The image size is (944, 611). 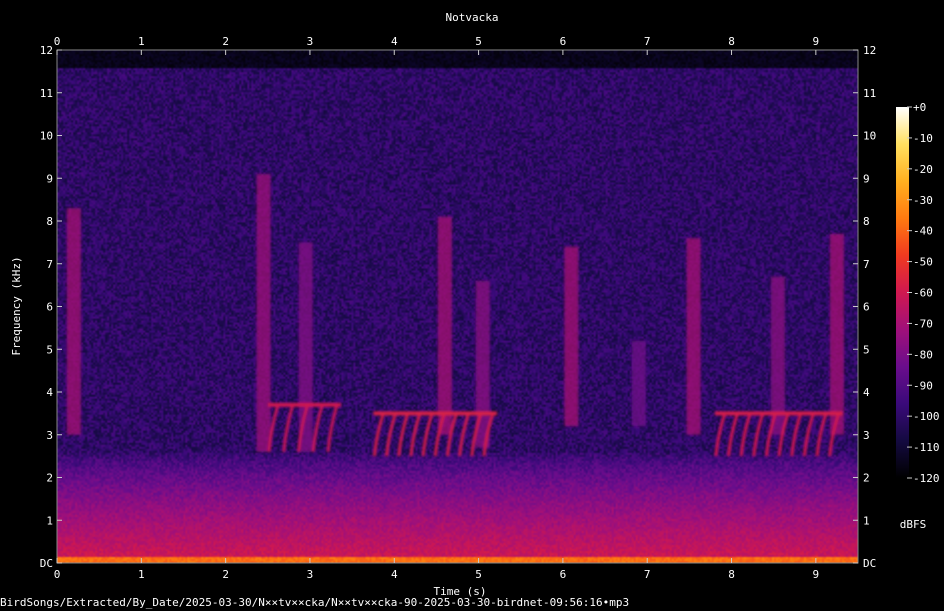 I want to click on y-tick-label-right: 5, so click(x=866, y=349).